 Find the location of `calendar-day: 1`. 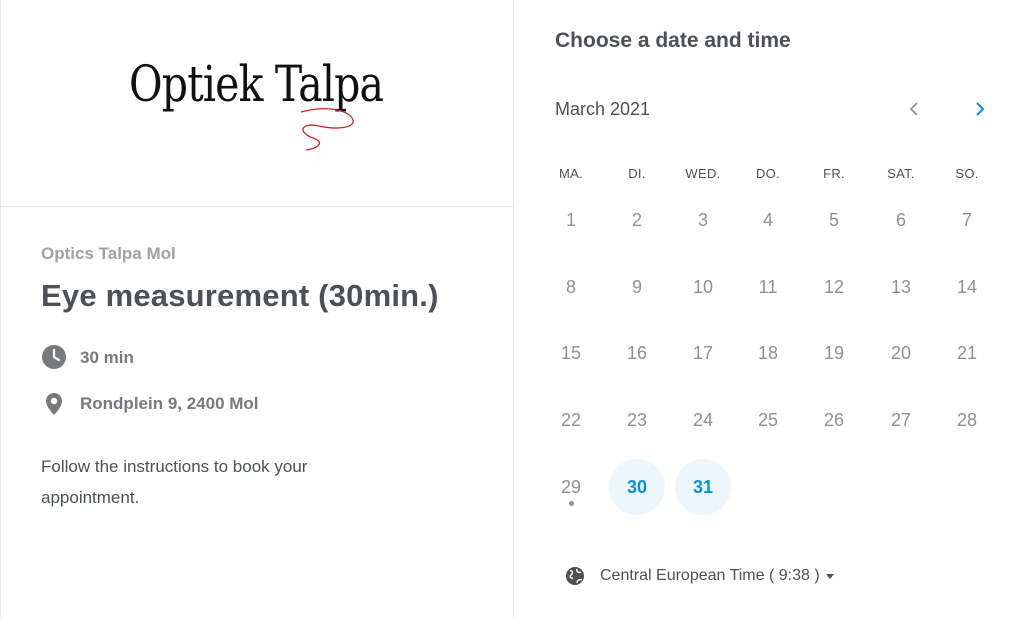

calendar-day: 1 is located at coordinates (570, 219).